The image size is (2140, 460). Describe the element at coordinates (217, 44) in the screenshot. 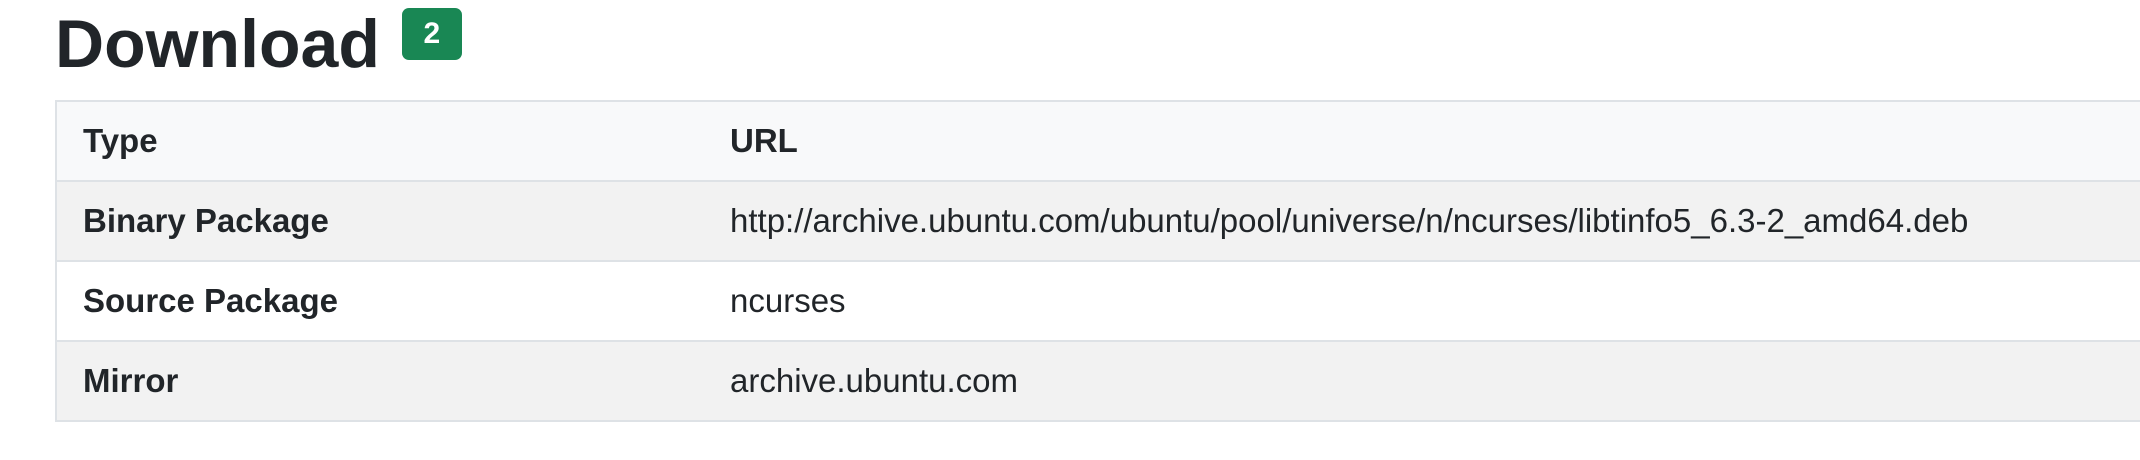

I see `page-title: Download` at that location.